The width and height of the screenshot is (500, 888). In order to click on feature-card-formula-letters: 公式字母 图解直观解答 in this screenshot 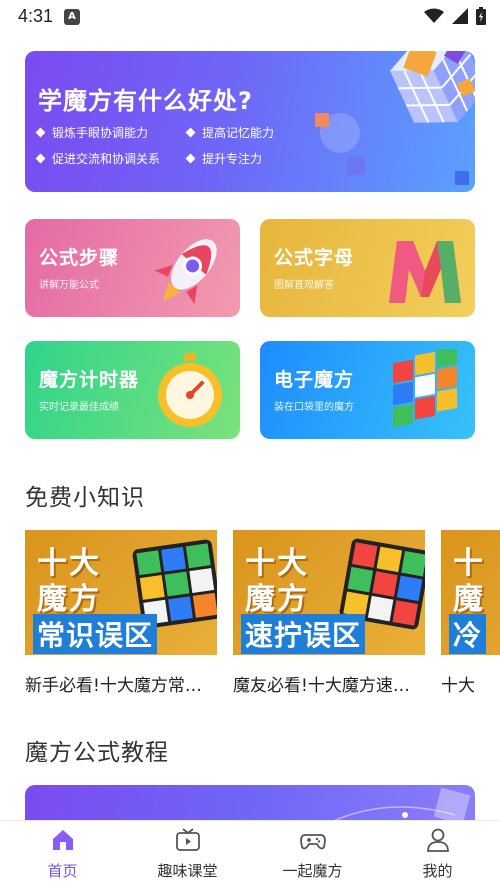, I will do `click(367, 268)`.